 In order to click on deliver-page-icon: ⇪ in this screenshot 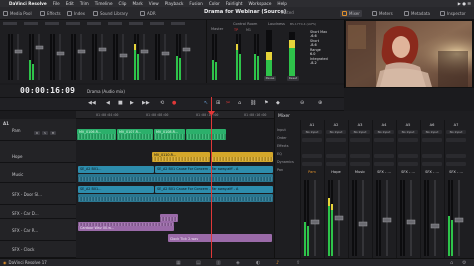, I will do `click(298, 263)`.